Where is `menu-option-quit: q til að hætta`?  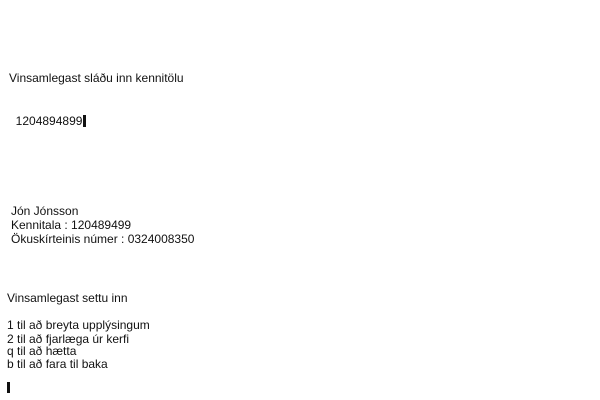 menu-option-quit: q til að hætta is located at coordinates (42, 351).